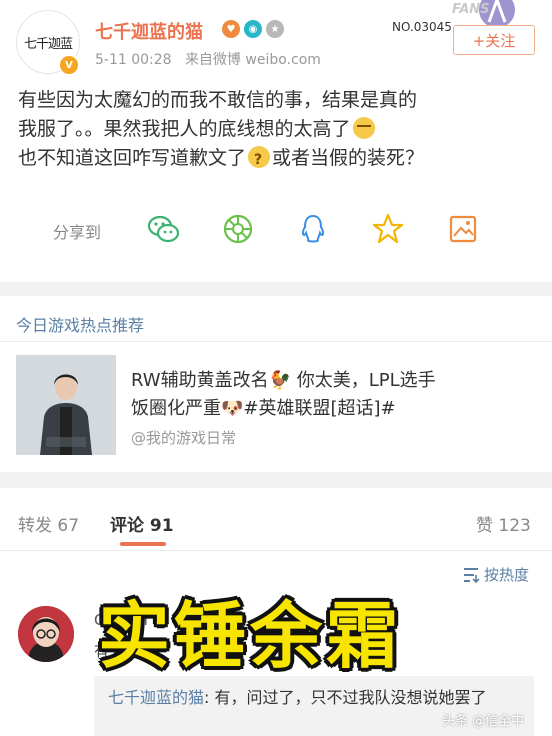  What do you see at coordinates (275, 29) in the screenshot?
I see `medal-badge-icon: ★` at bounding box center [275, 29].